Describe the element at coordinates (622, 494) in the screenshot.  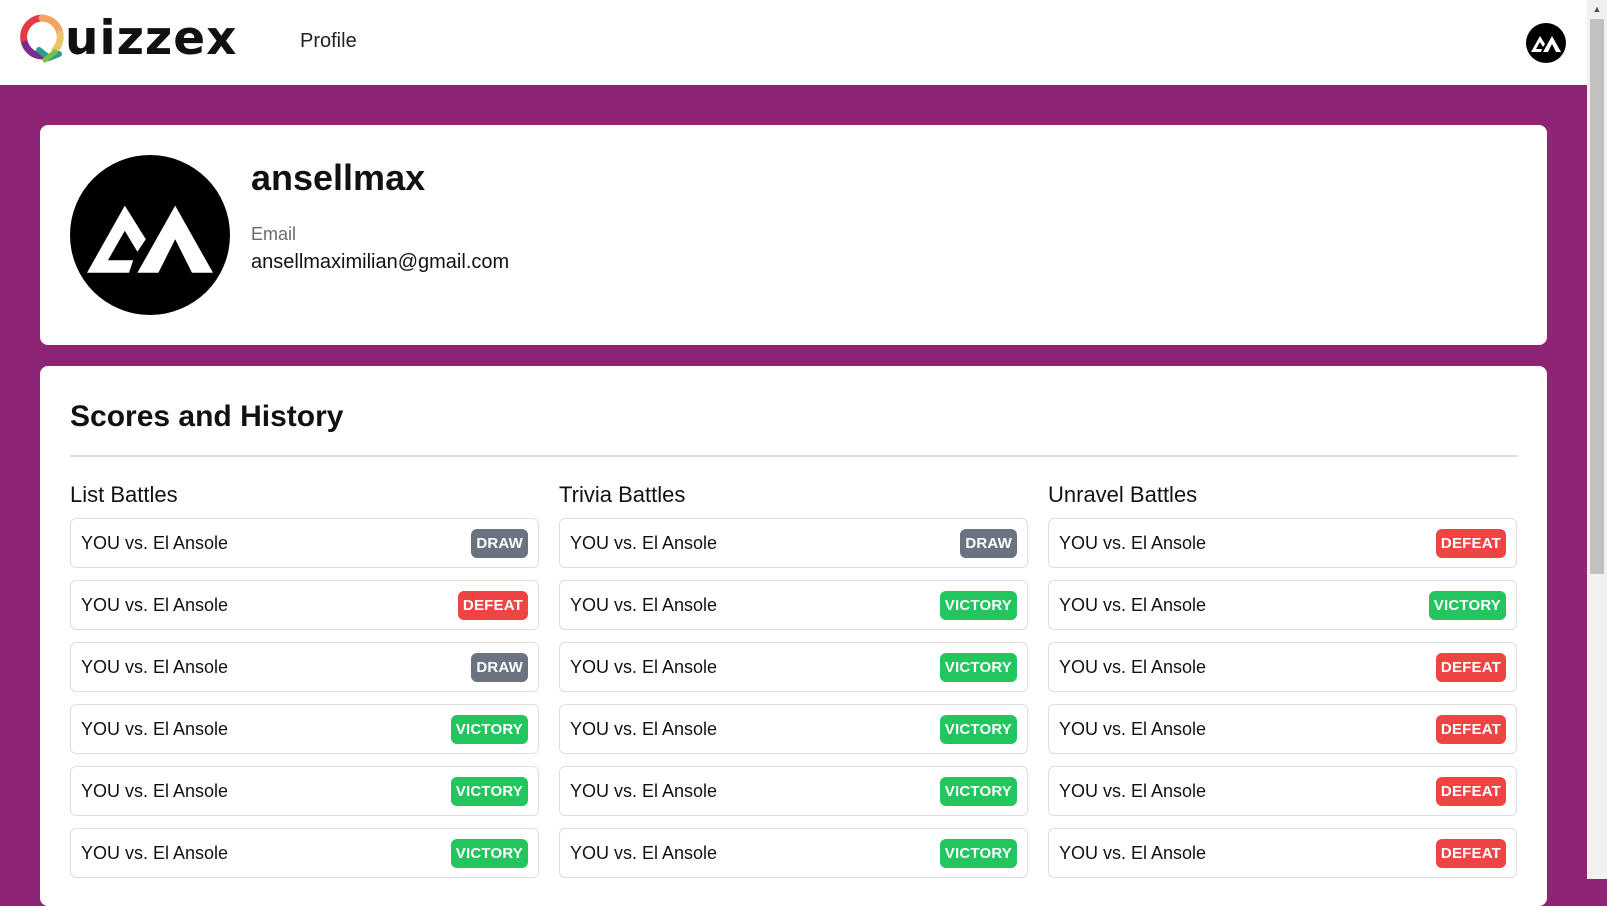
I see `column-title: Trivia Battles` at that location.